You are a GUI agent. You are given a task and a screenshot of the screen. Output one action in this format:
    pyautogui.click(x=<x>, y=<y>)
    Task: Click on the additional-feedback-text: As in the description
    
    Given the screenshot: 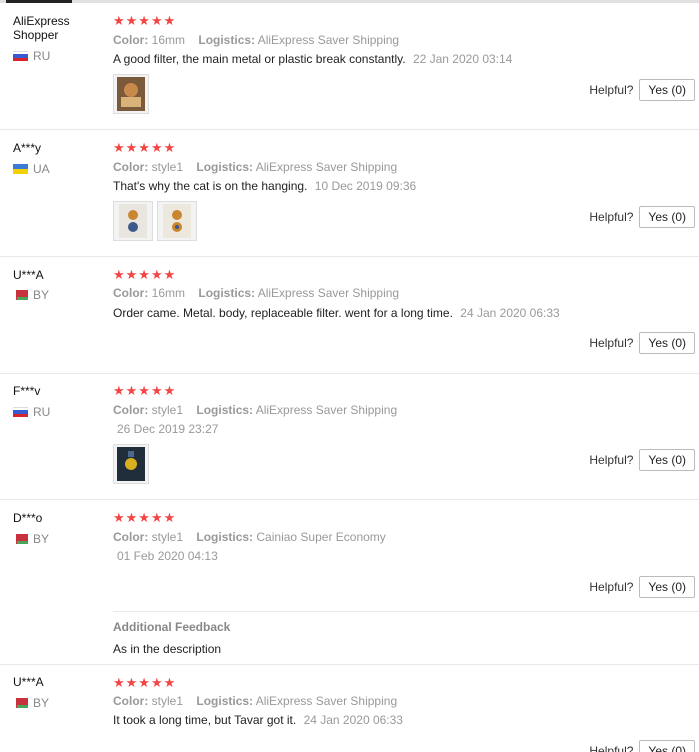 What is the action you would take?
    pyautogui.click(x=167, y=649)
    